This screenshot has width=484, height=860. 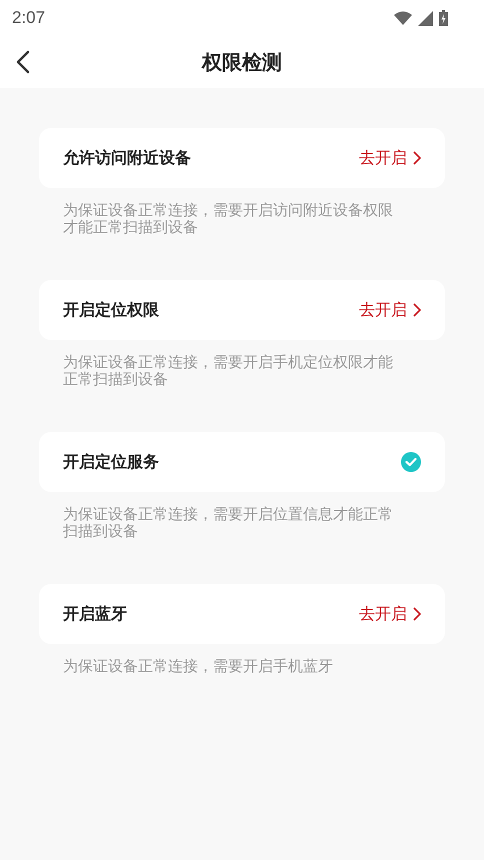 I want to click on permission-title: 开启定位服务, so click(x=111, y=462).